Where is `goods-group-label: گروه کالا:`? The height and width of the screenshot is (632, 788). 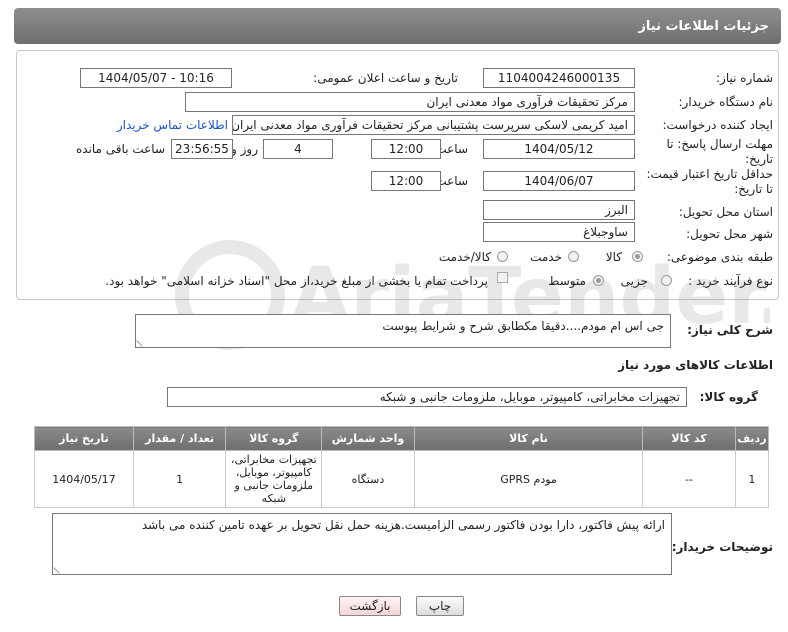 goods-group-label: گروه کالا: is located at coordinates (728, 397).